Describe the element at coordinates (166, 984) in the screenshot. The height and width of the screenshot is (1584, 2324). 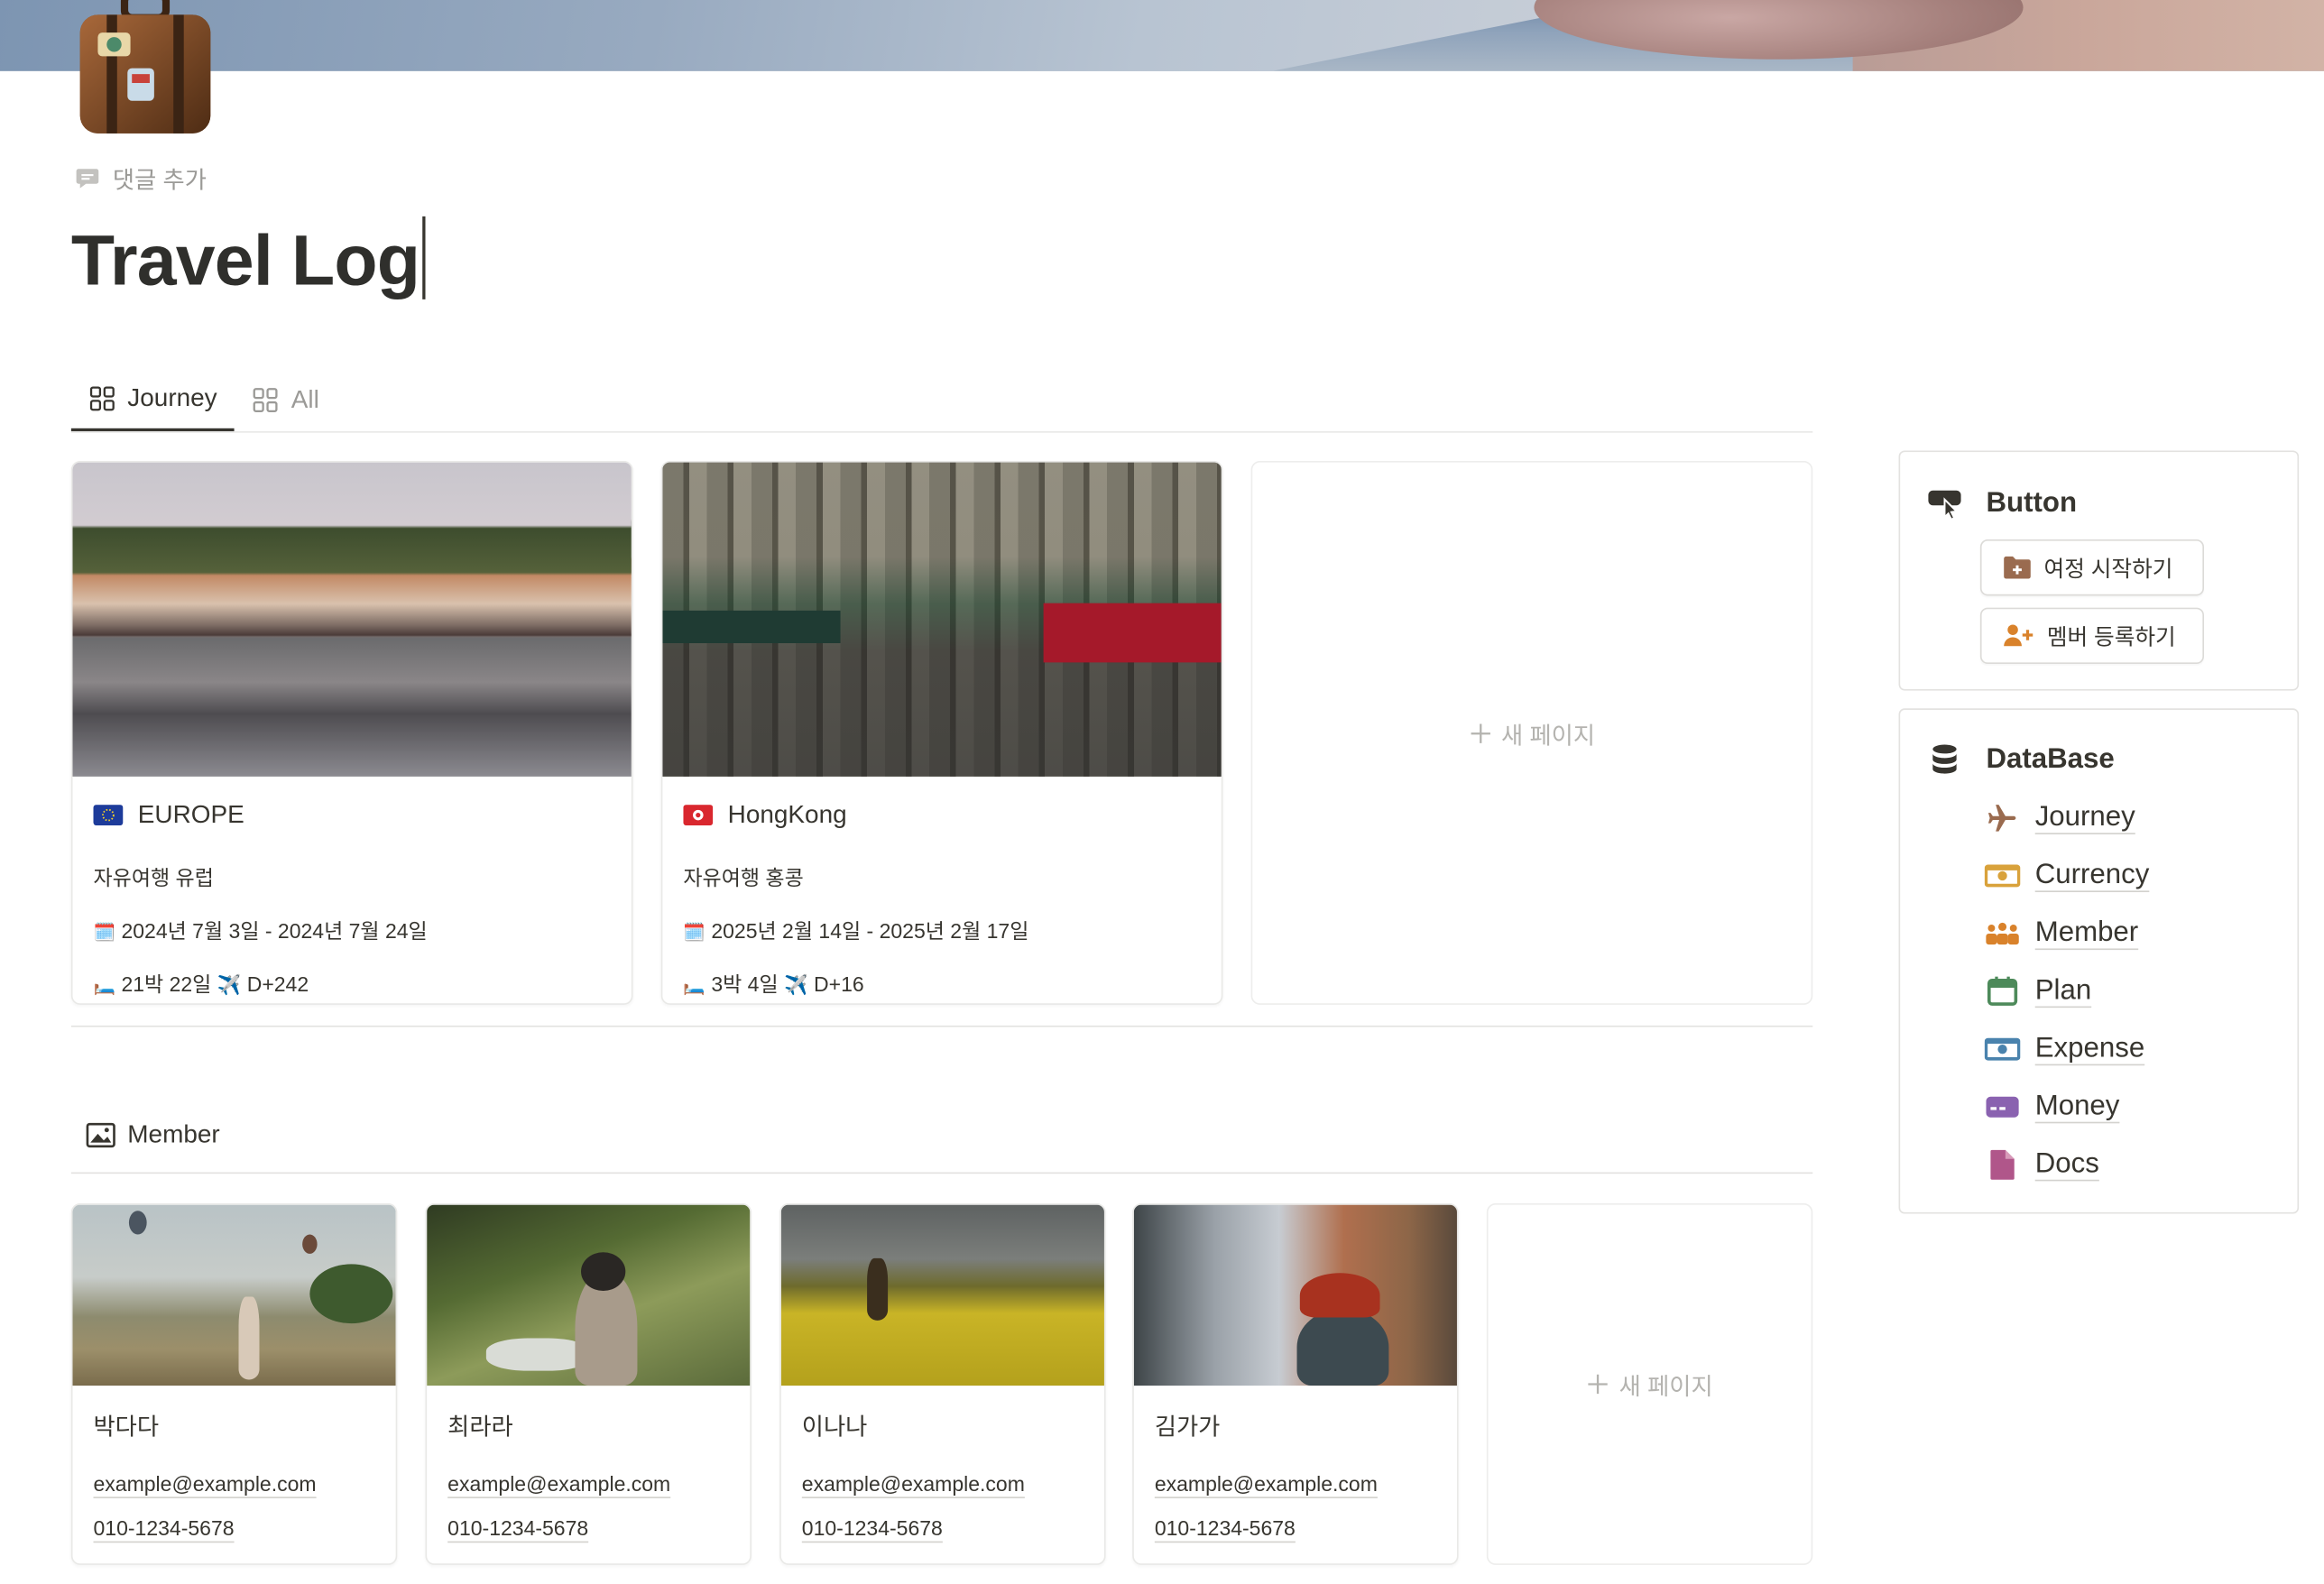
I see `journey-stay-text: 21박 22일` at that location.